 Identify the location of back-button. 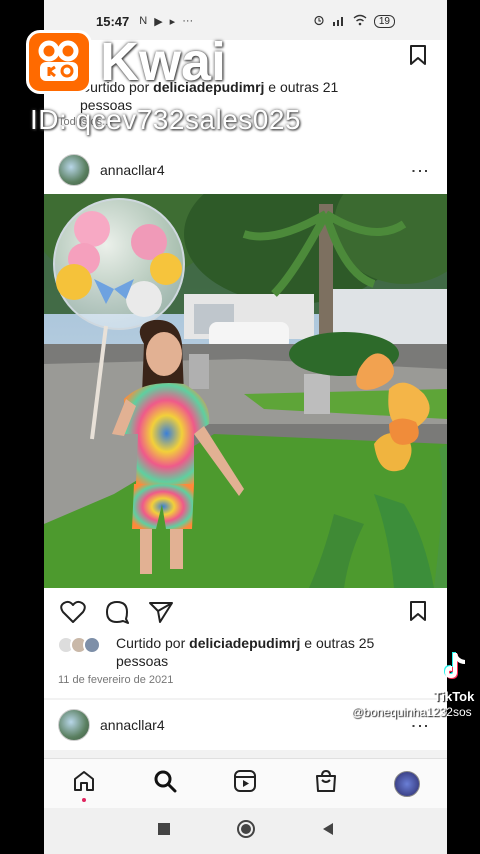
(328, 831).